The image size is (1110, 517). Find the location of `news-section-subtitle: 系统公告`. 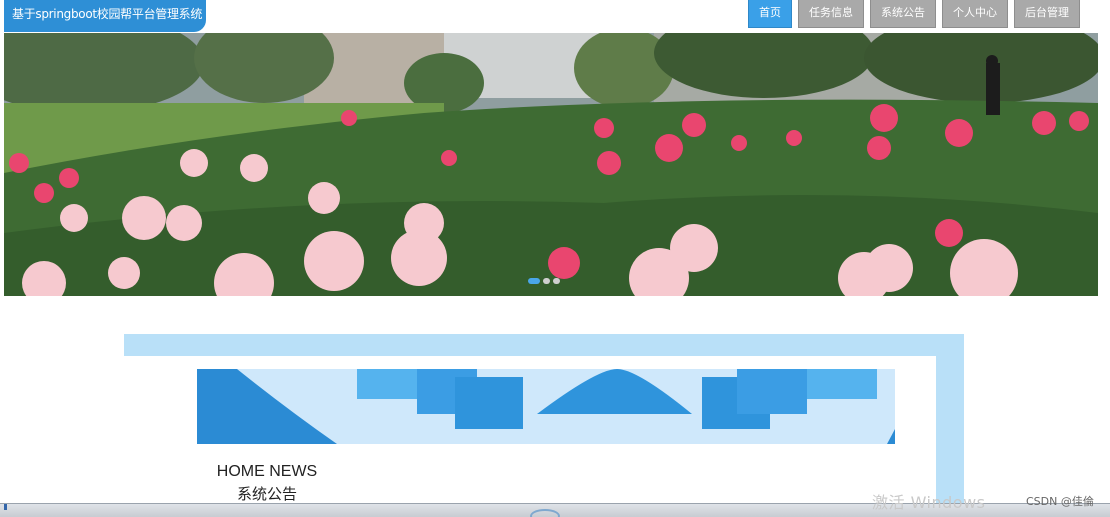

news-section-subtitle: 系统公告 is located at coordinates (266, 494).